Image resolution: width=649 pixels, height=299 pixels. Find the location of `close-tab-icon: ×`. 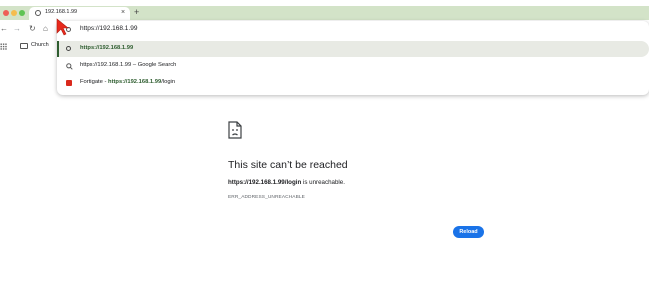

close-tab-icon: × is located at coordinates (123, 12).